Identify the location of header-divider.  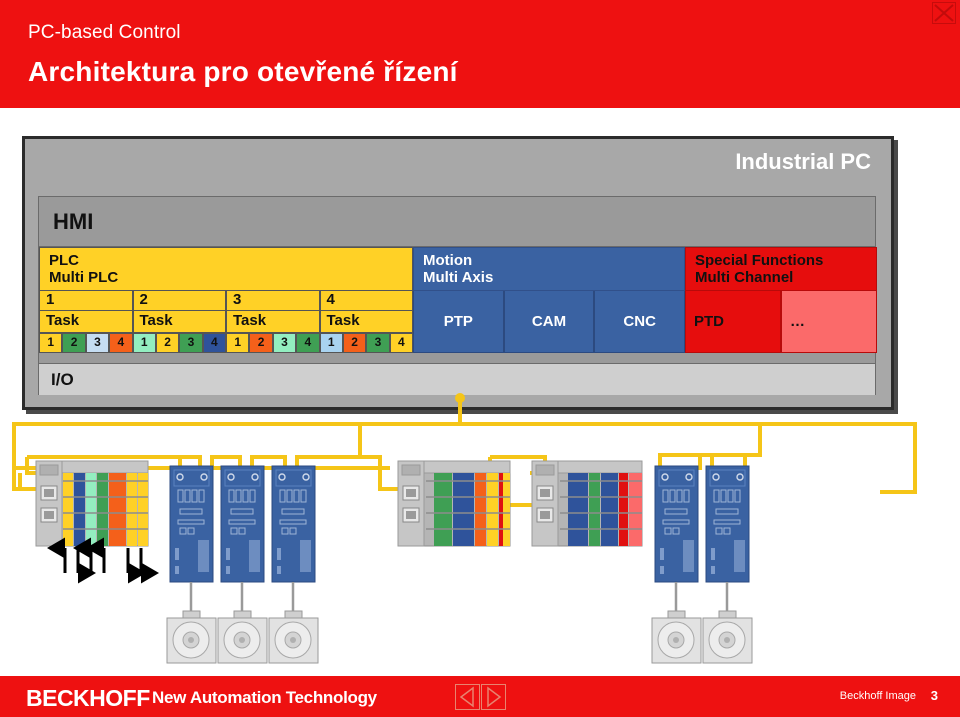
(480, 109).